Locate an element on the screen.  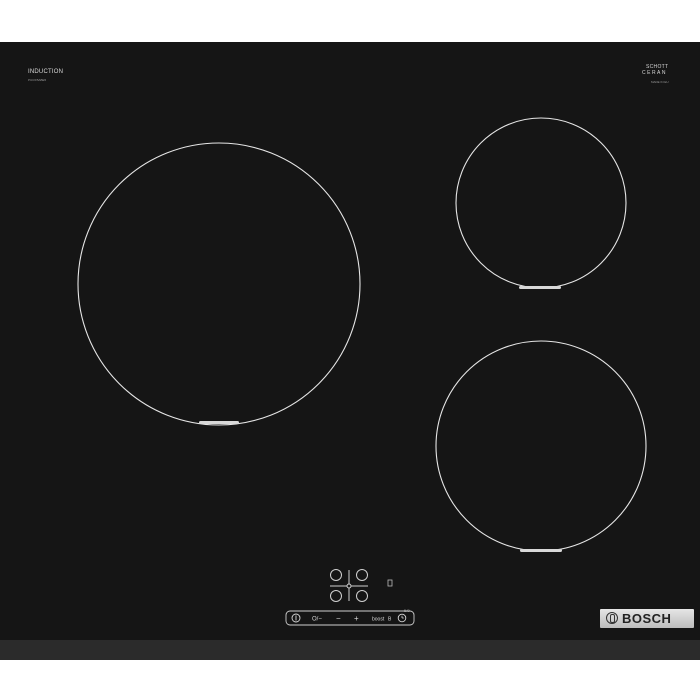
brand-name: BOSCH is located at coordinates (647, 618).